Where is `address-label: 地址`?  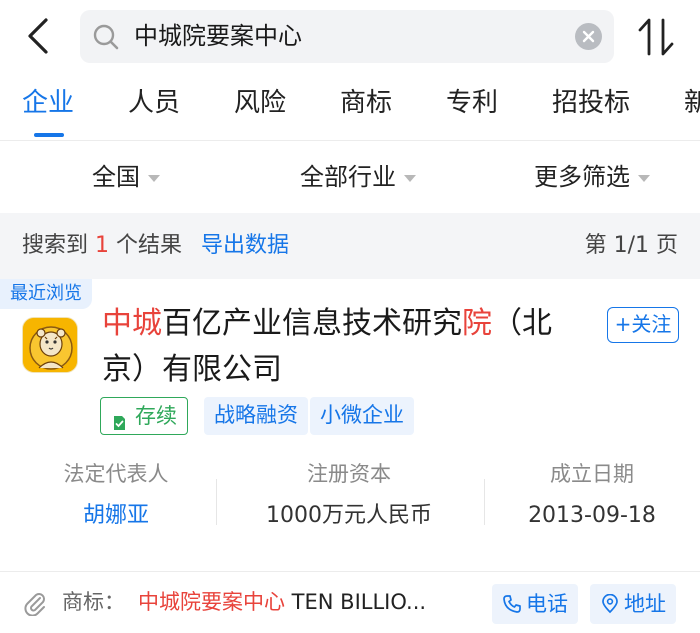 address-label: 地址 is located at coordinates (645, 604).